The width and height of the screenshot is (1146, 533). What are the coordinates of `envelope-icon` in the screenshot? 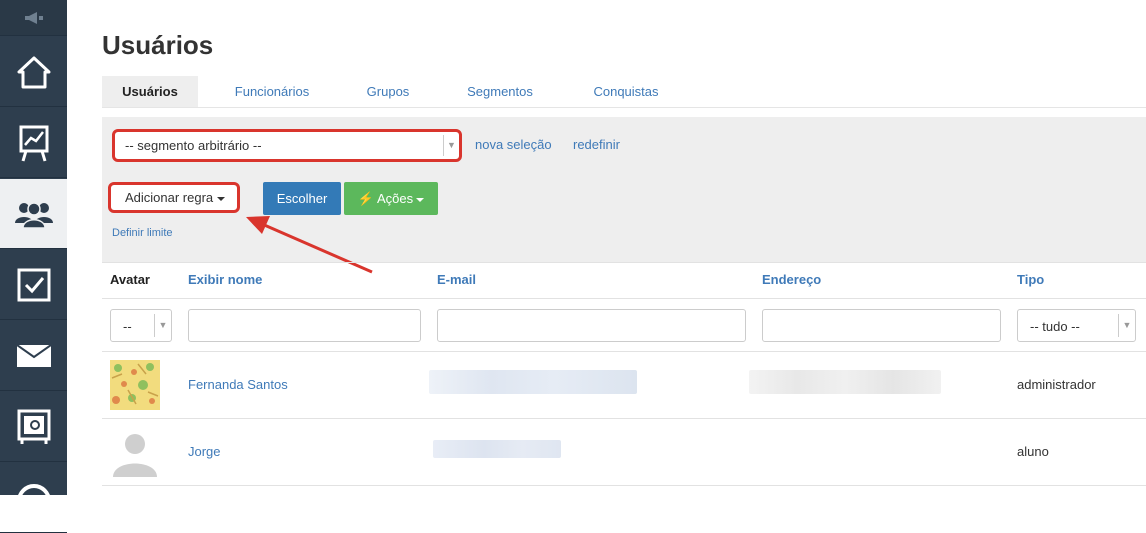 It's located at (33, 355).